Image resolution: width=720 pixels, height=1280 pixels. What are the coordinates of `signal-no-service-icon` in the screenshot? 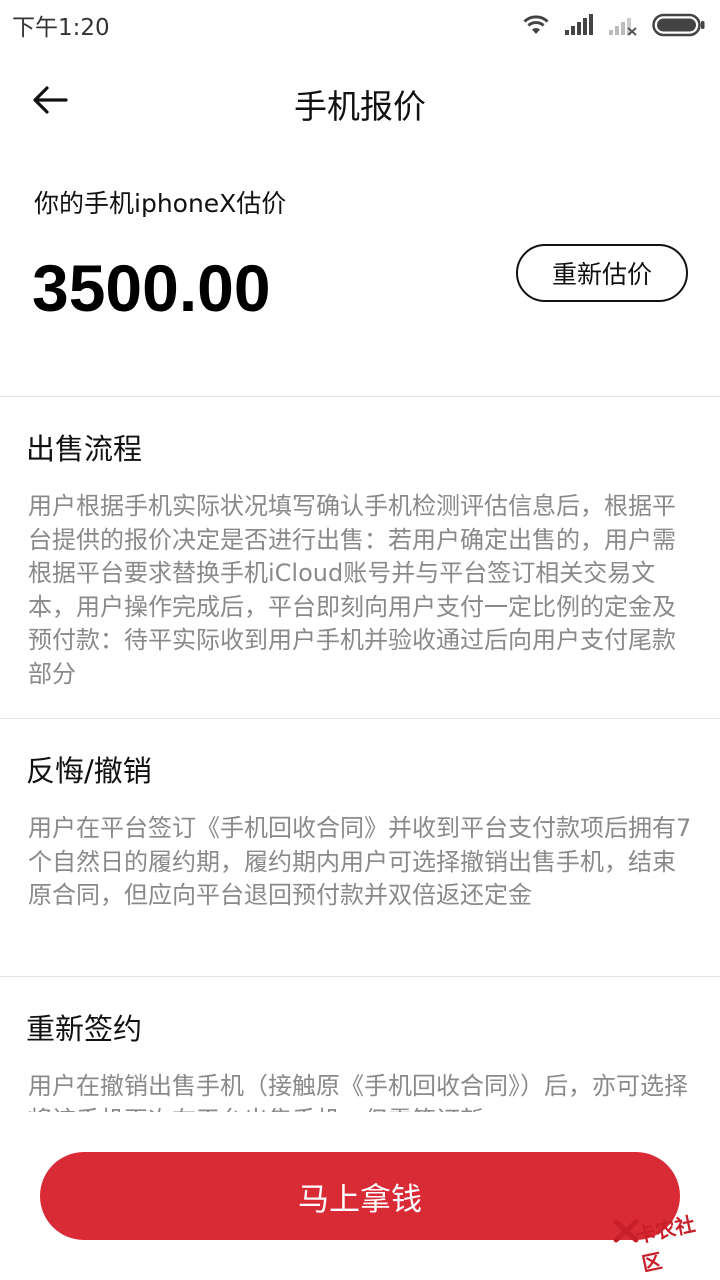 It's located at (623, 27).